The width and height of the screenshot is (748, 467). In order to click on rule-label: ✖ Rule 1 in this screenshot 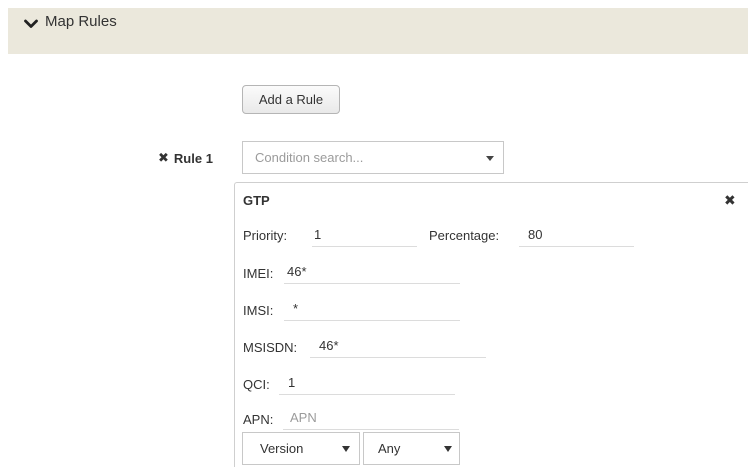, I will do `click(185, 158)`.